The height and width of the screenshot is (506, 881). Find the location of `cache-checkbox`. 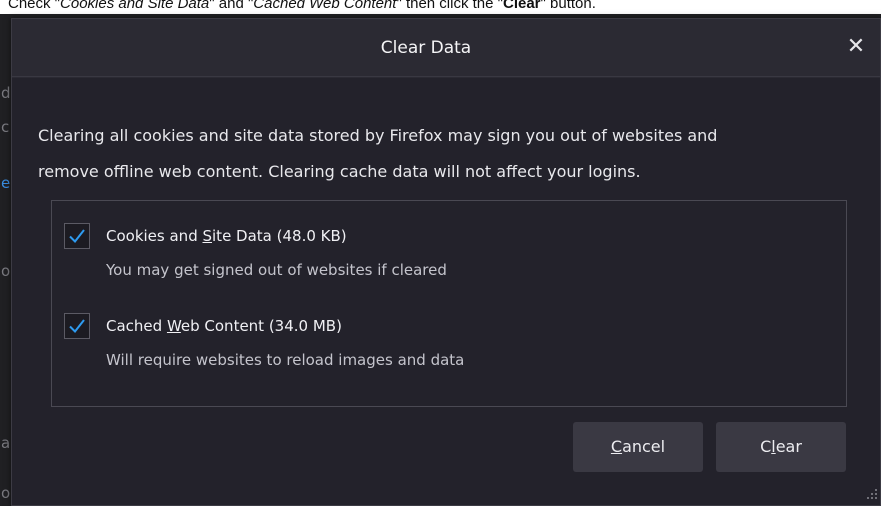

cache-checkbox is located at coordinates (77, 326).